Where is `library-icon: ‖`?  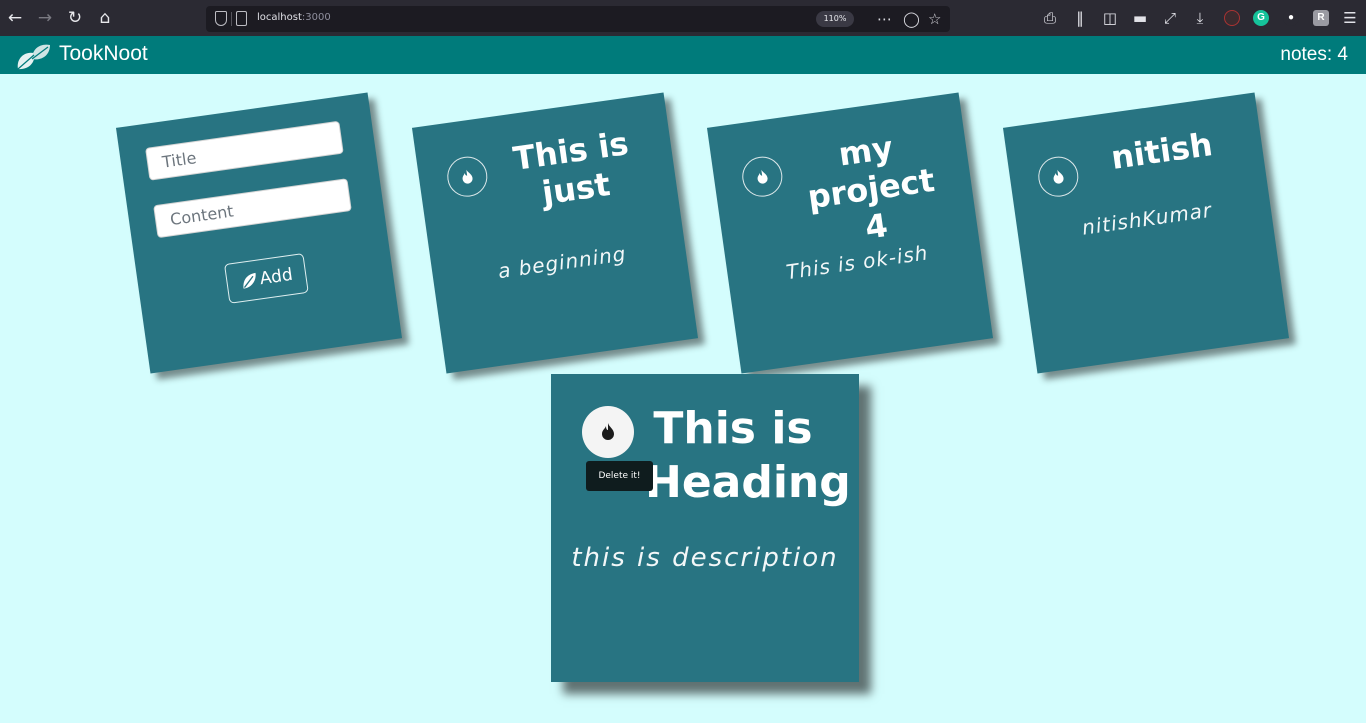 library-icon: ‖ is located at coordinates (1080, 18).